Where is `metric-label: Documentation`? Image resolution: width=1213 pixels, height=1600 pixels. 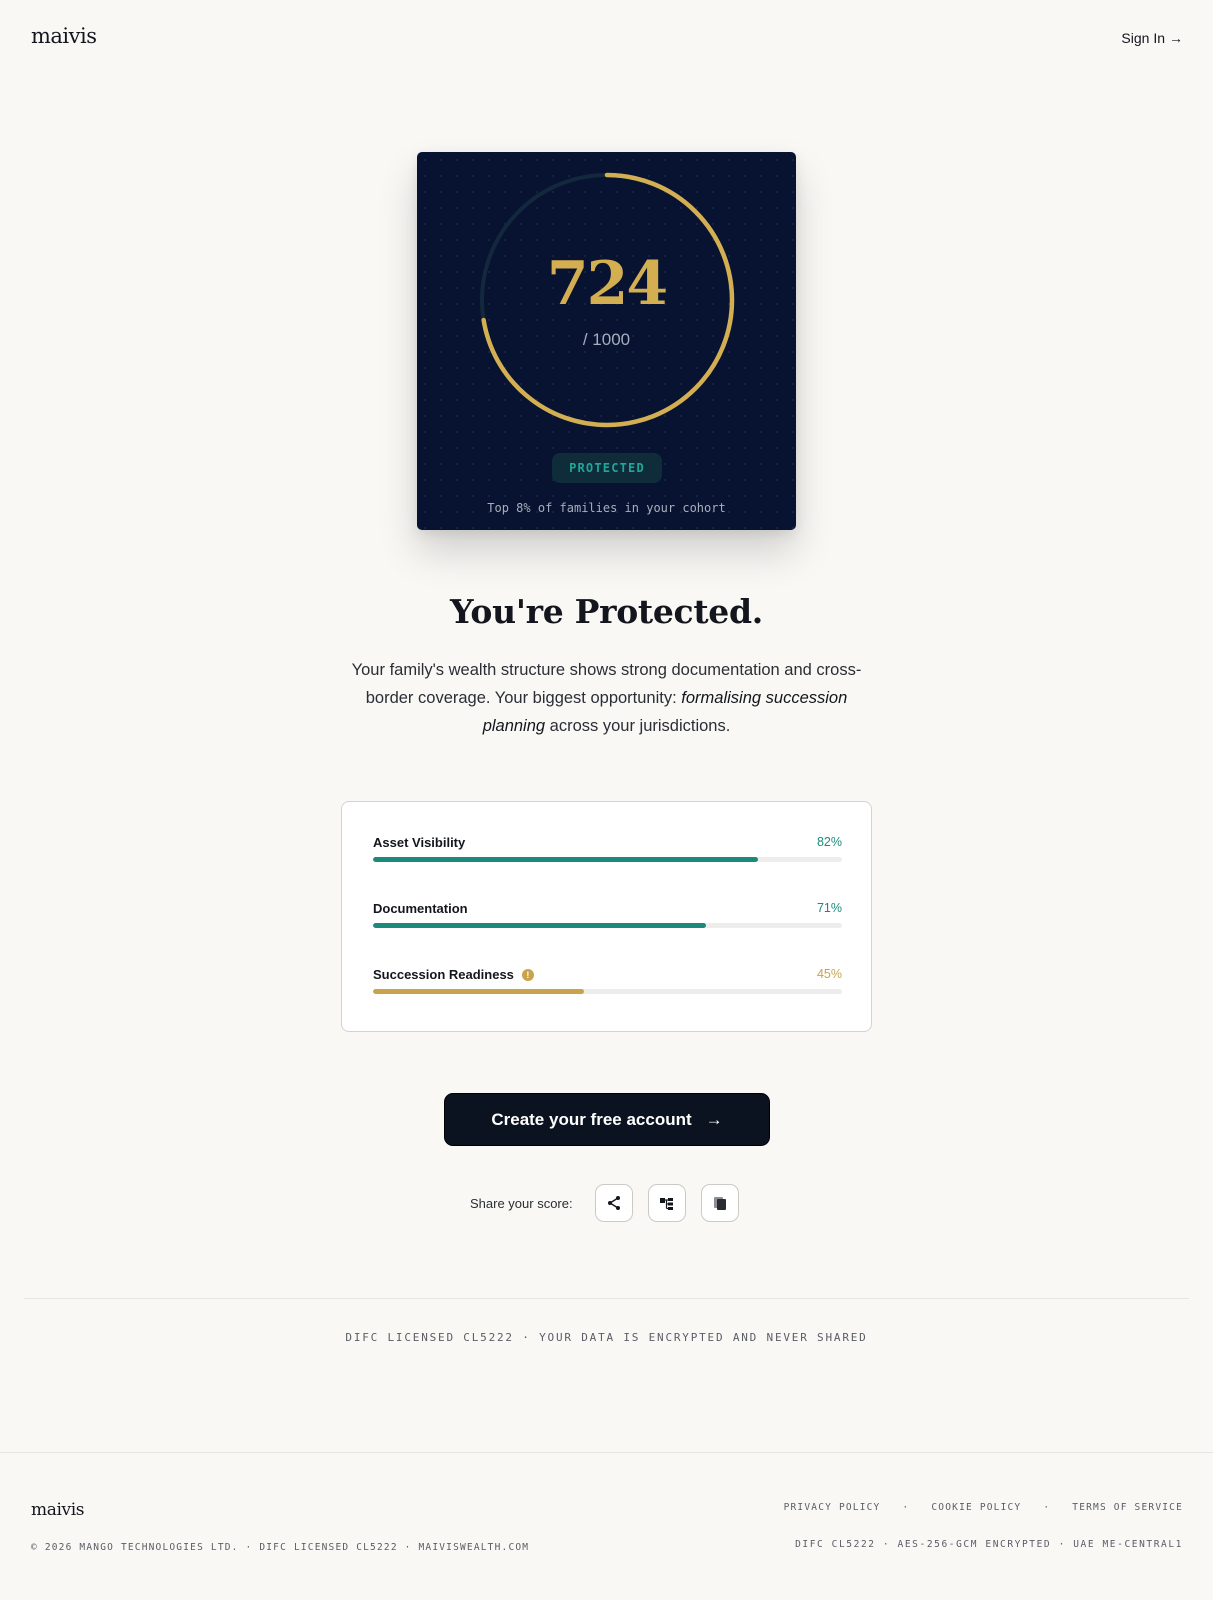
metric-label: Documentation is located at coordinates (420, 908).